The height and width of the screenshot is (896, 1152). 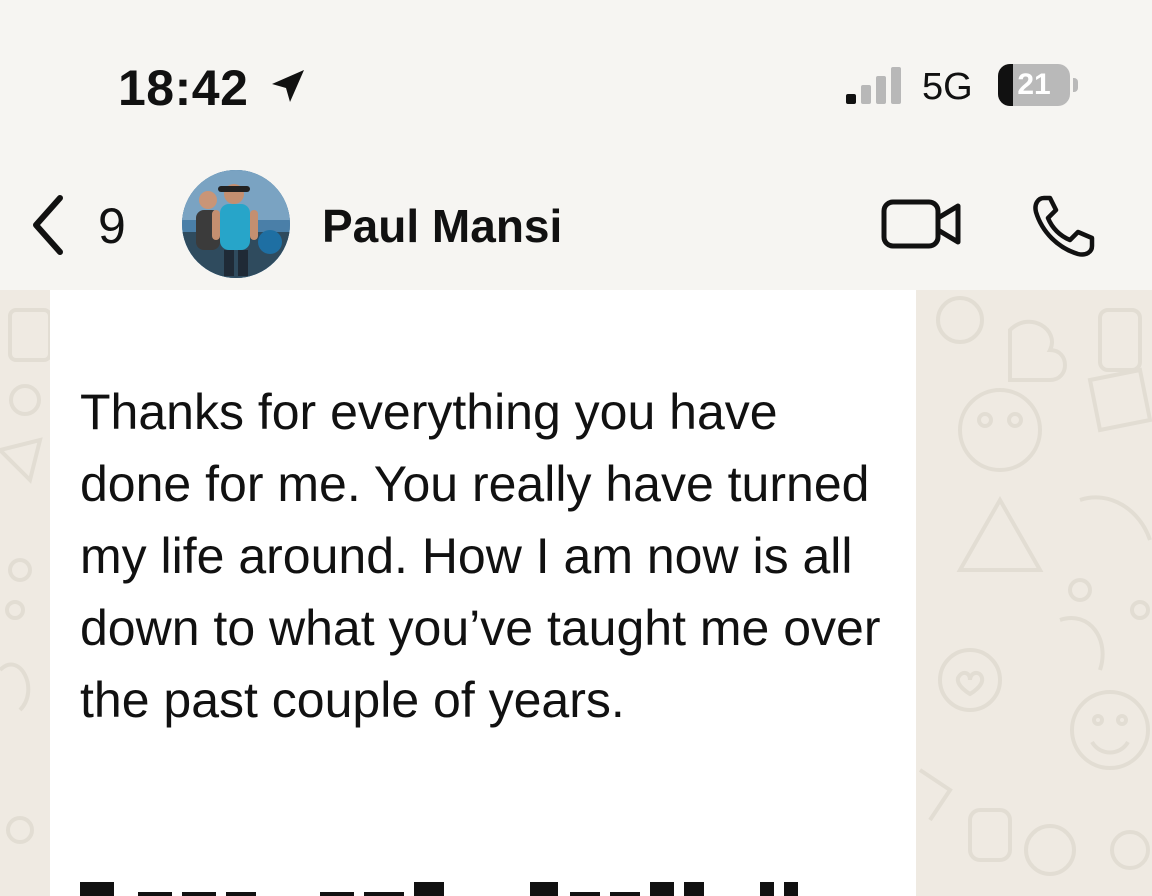 I want to click on location-arrow-icon, so click(x=288, y=86).